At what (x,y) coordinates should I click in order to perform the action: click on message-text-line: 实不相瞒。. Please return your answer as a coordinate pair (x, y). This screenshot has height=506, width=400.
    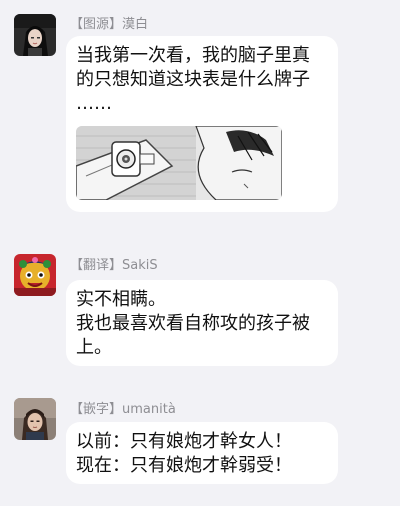
    Looking at the image, I should click on (121, 299).